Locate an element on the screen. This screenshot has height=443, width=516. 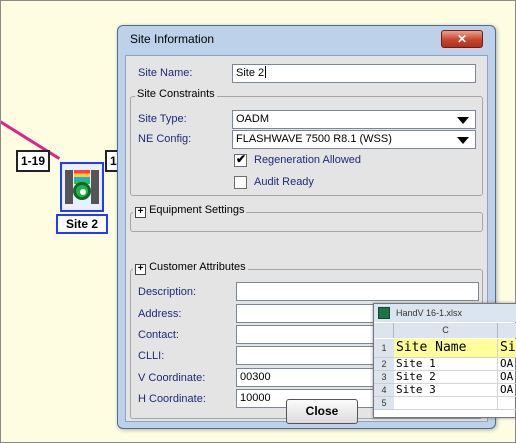
excel-cell: Site Name is located at coordinates (446, 348).